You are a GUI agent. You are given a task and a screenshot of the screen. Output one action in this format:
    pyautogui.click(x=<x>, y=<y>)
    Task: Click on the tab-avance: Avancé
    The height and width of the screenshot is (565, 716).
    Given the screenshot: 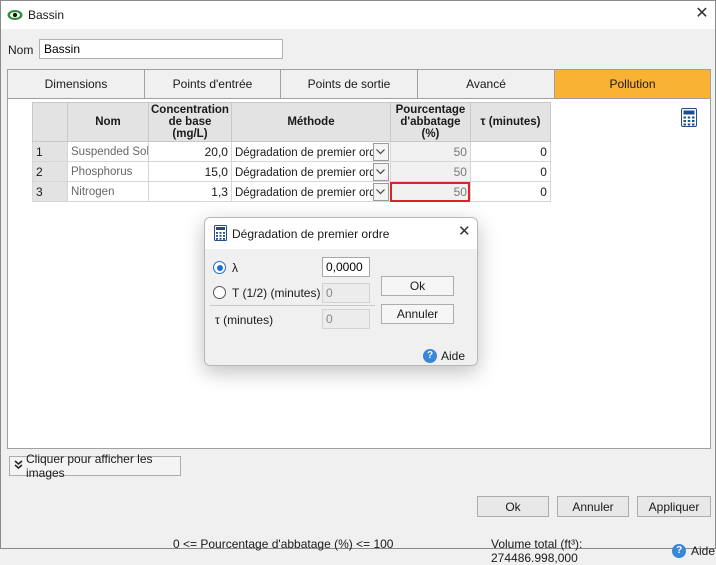 What is the action you would take?
    pyautogui.click(x=486, y=84)
    